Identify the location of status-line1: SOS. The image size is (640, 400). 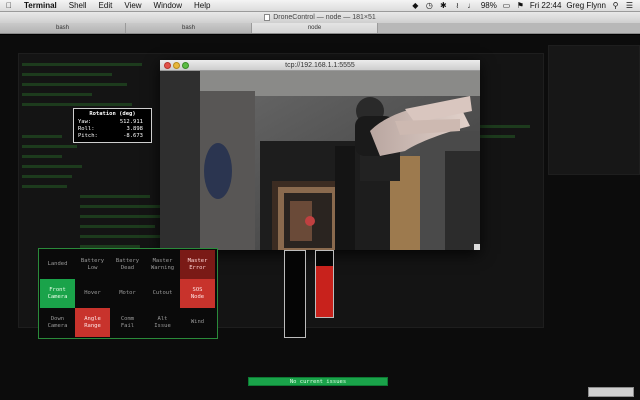
(197, 289).